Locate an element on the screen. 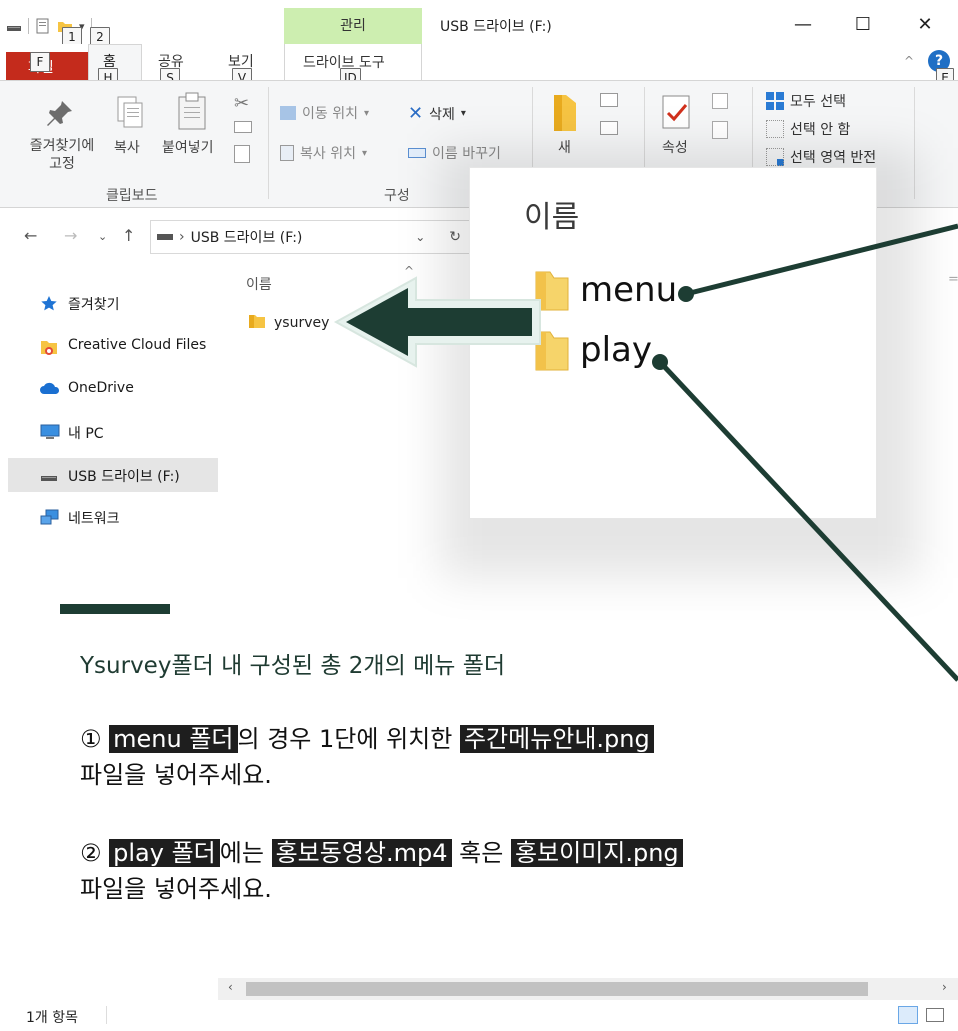 The image size is (958, 1031). edit-icon is located at coordinates (720, 130).